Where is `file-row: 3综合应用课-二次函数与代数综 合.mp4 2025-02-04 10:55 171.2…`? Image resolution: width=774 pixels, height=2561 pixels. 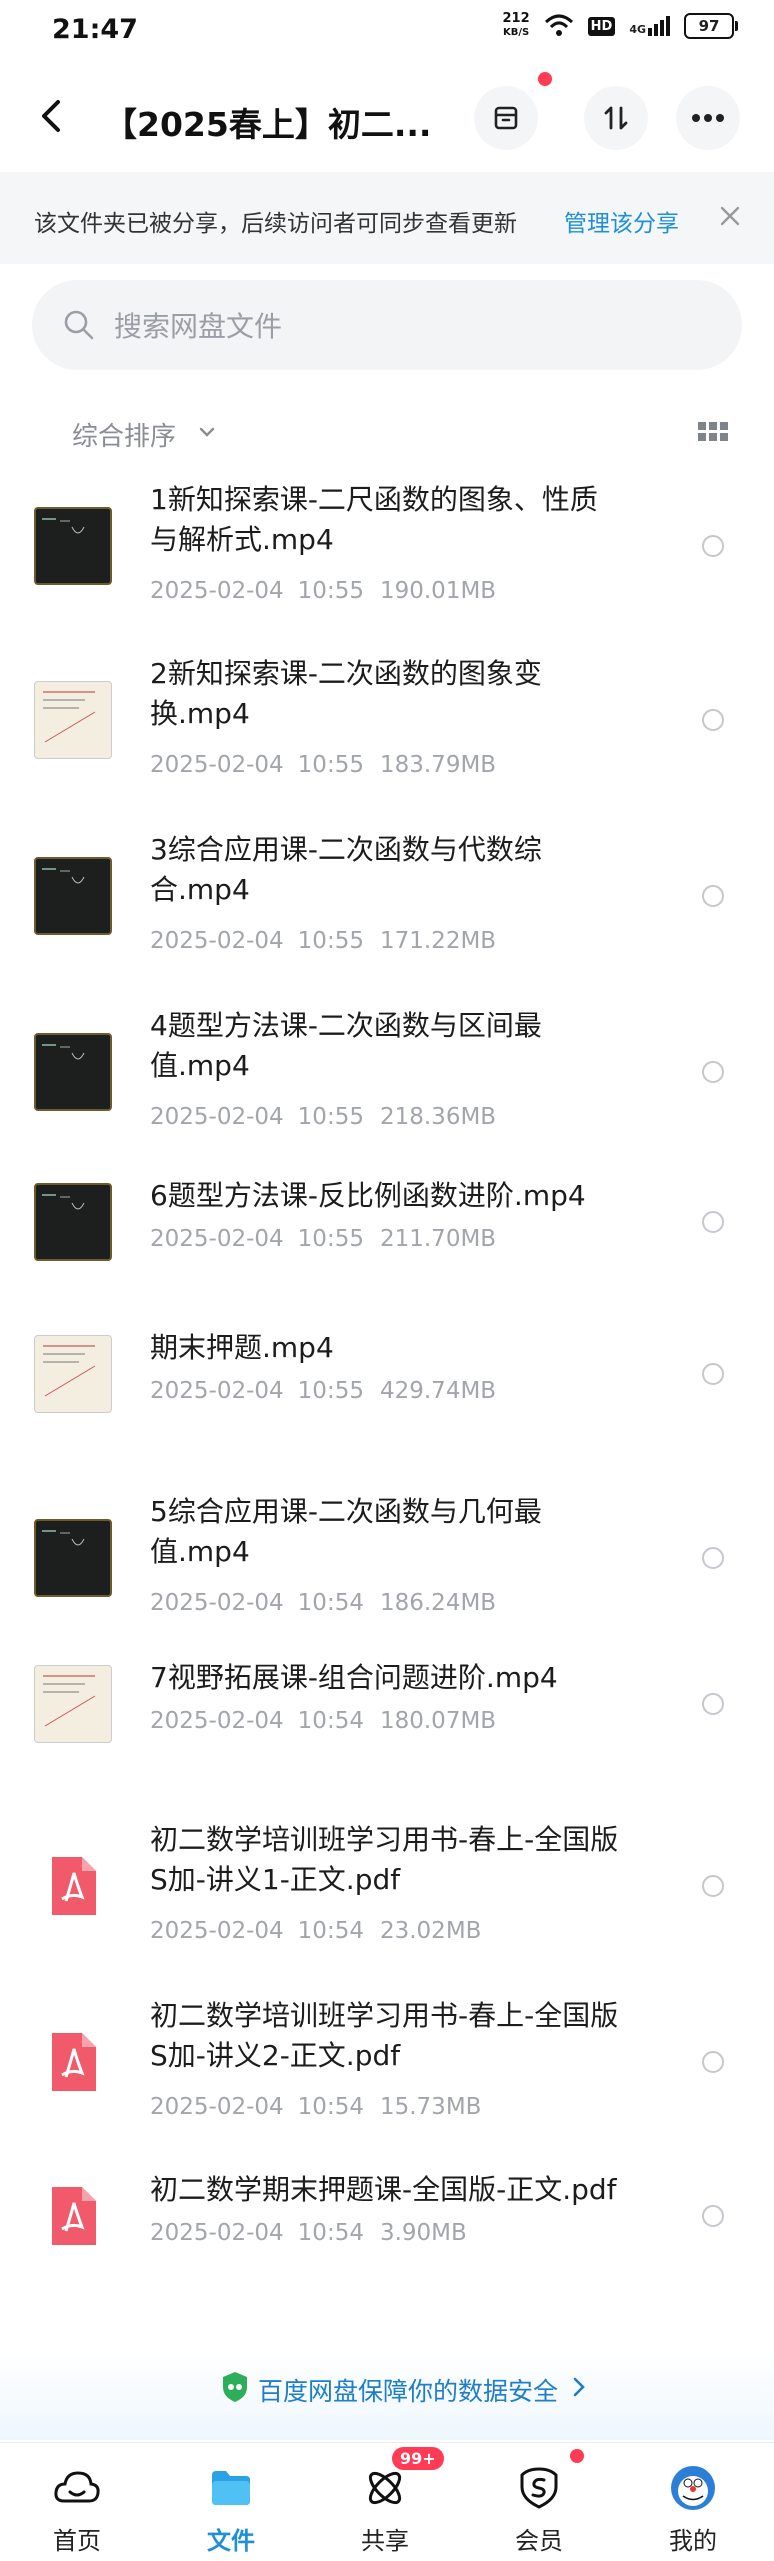 file-row: 3综合应用课-二次函数与代数综 合.mp4 2025-02-04 10:55 171.2… is located at coordinates (387, 904).